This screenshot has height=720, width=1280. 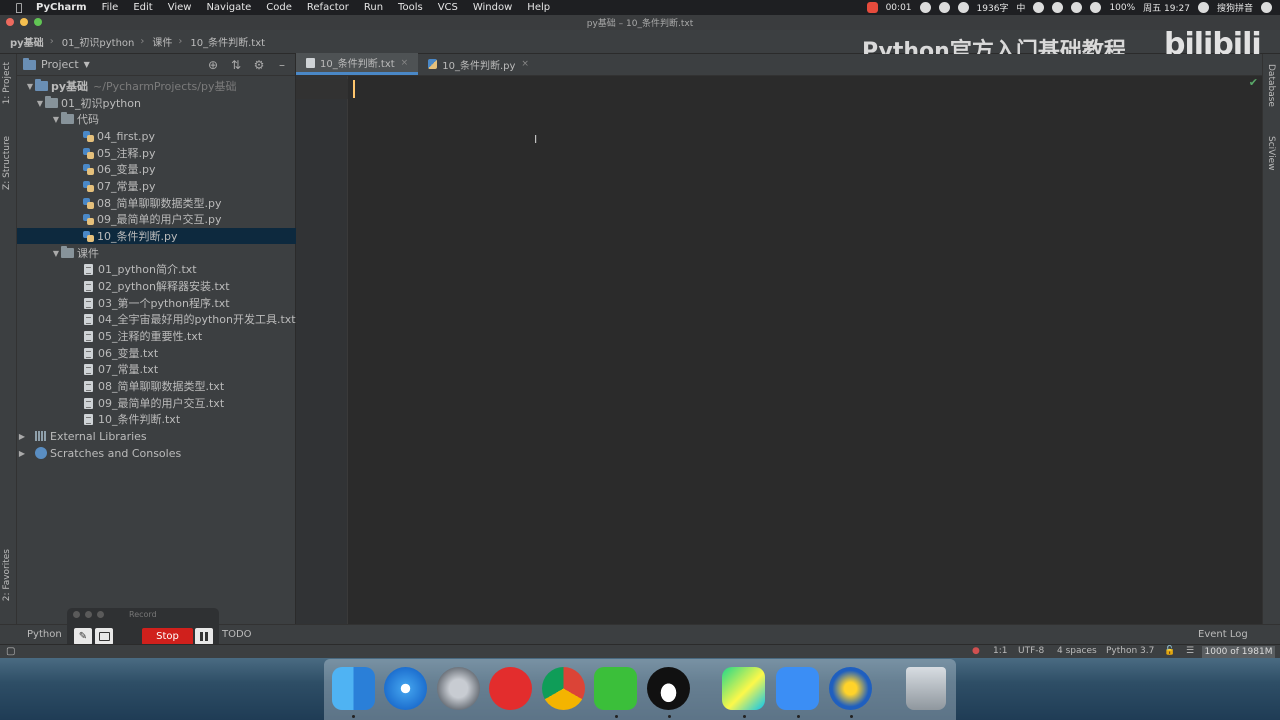 What do you see at coordinates (1271, 85) in the screenshot?
I see `tab-database: Database` at bounding box center [1271, 85].